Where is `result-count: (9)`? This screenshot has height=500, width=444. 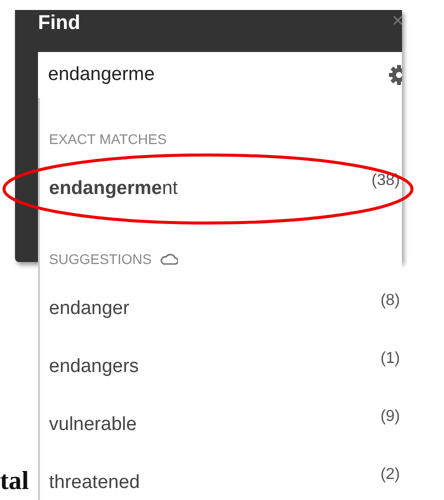
result-count: (9) is located at coordinates (390, 417).